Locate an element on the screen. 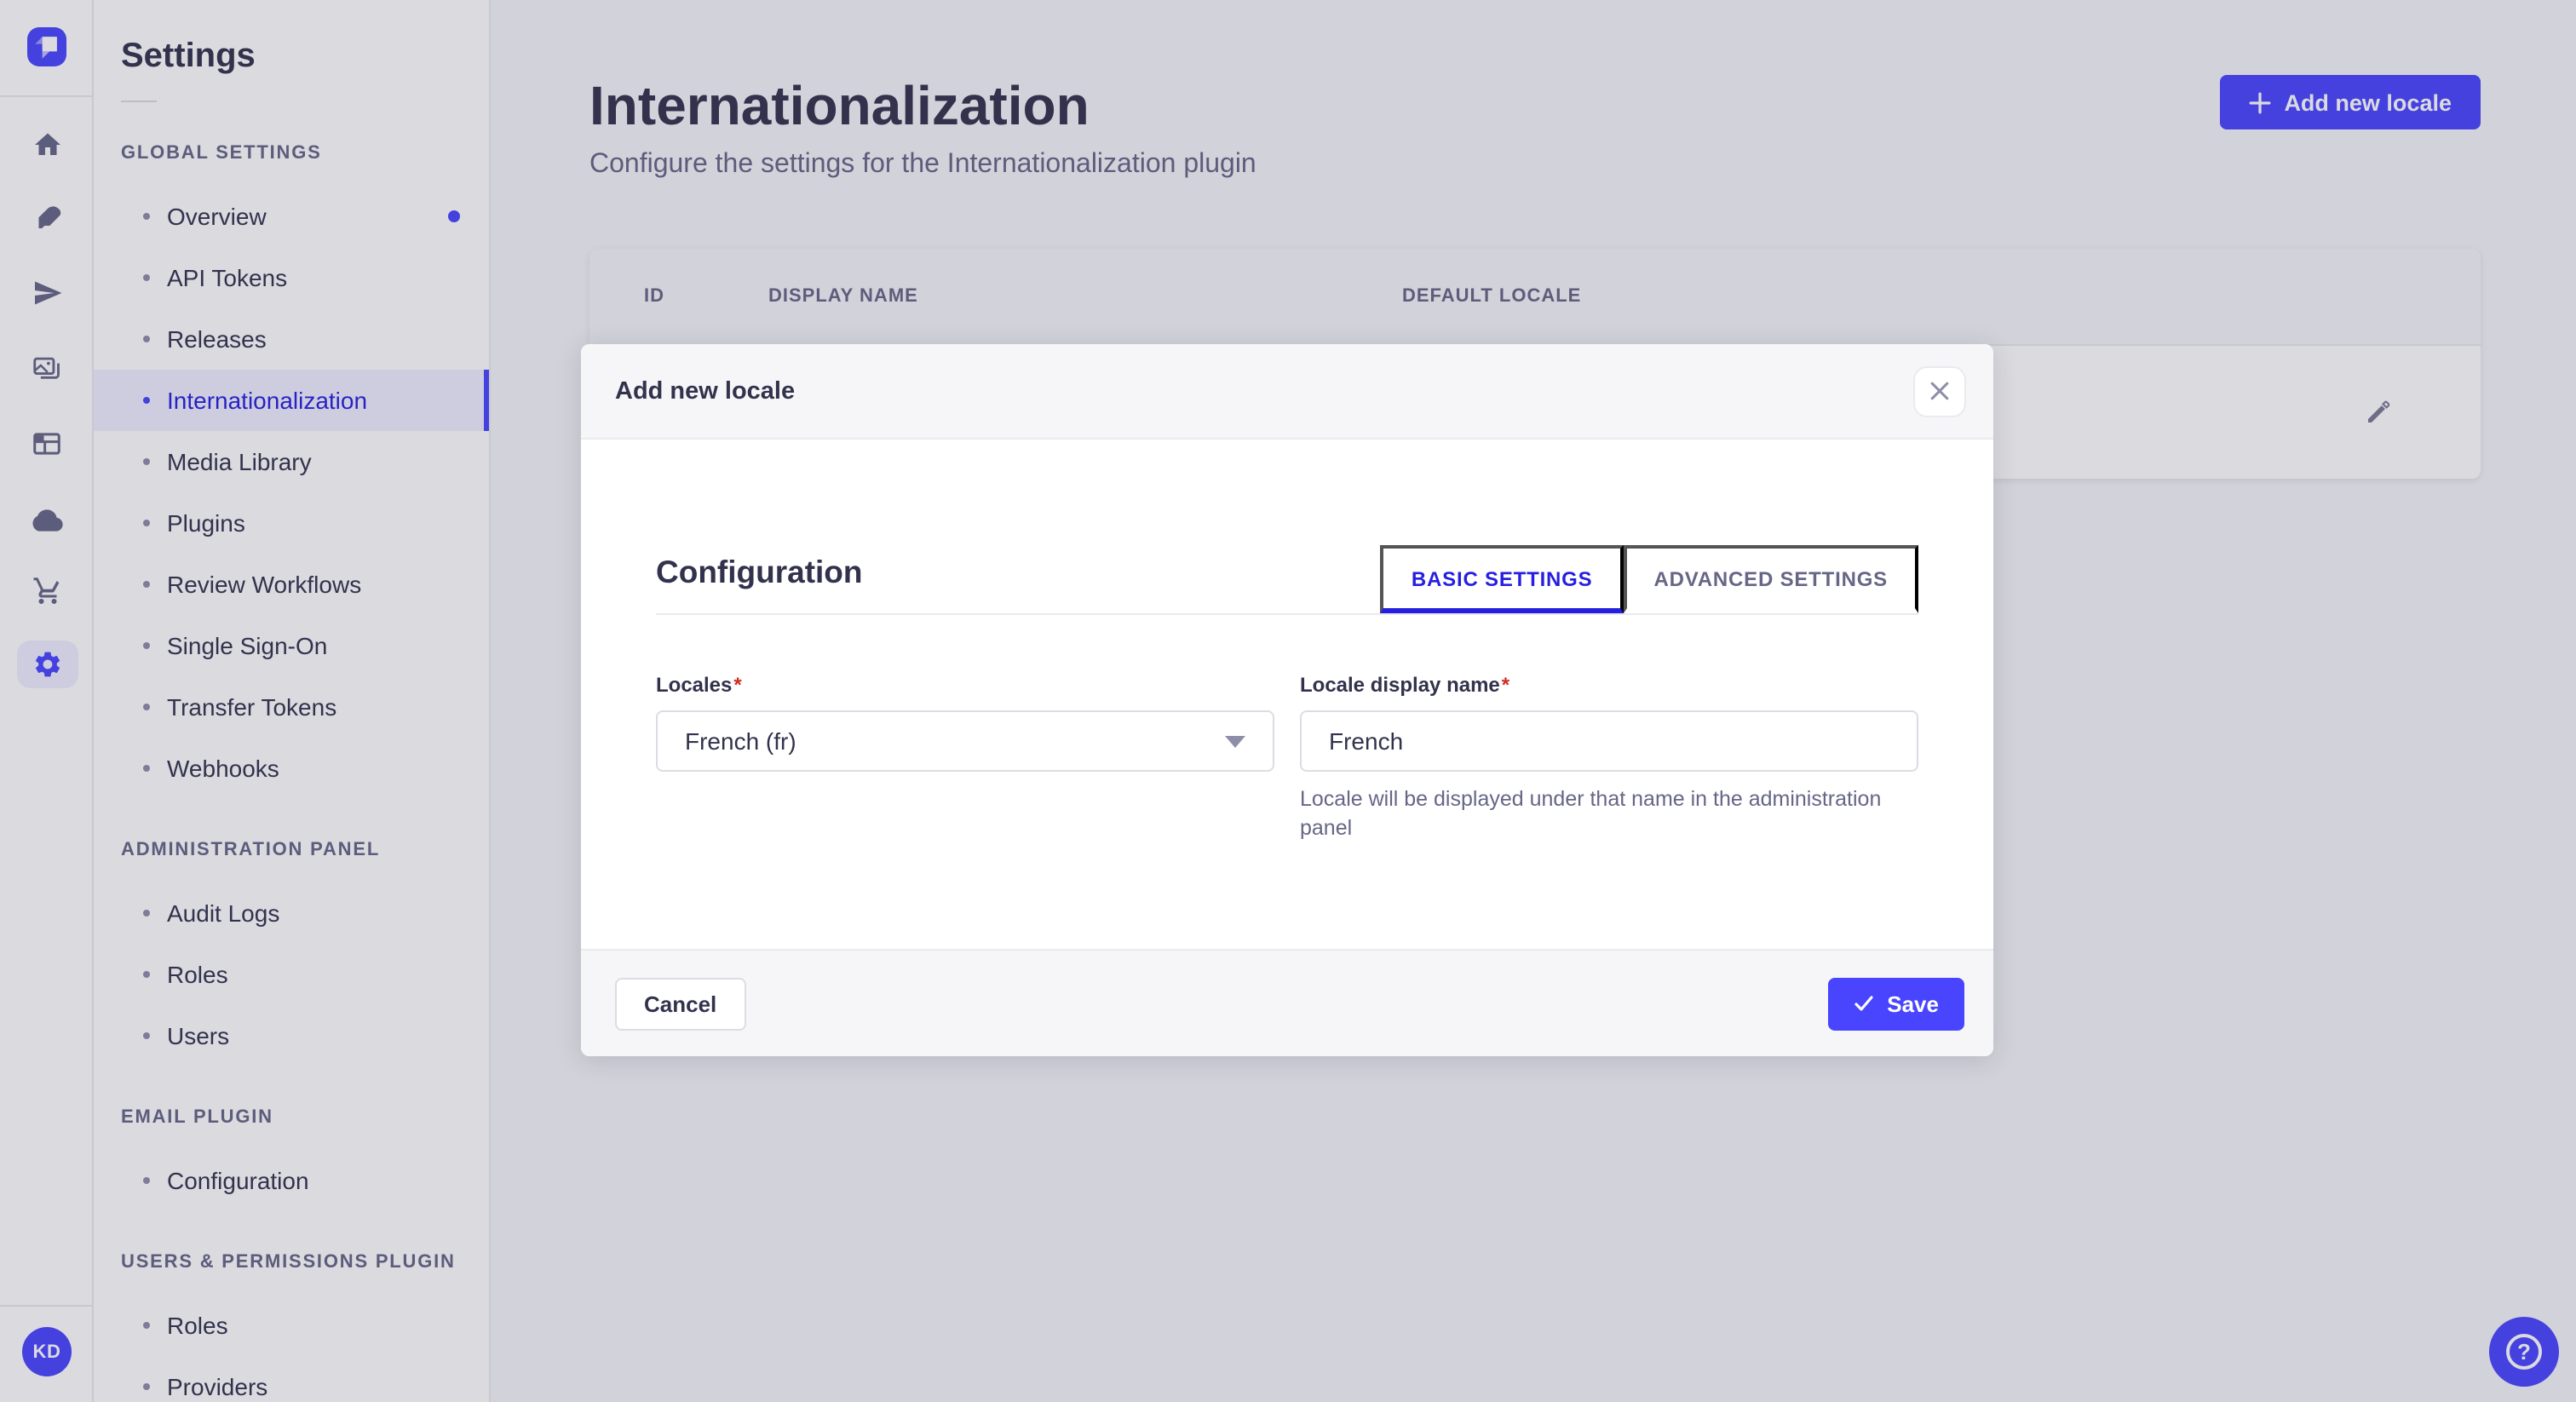 The width and height of the screenshot is (2576, 1402). modal-footer: Cancel Save is located at coordinates (1287, 1002).